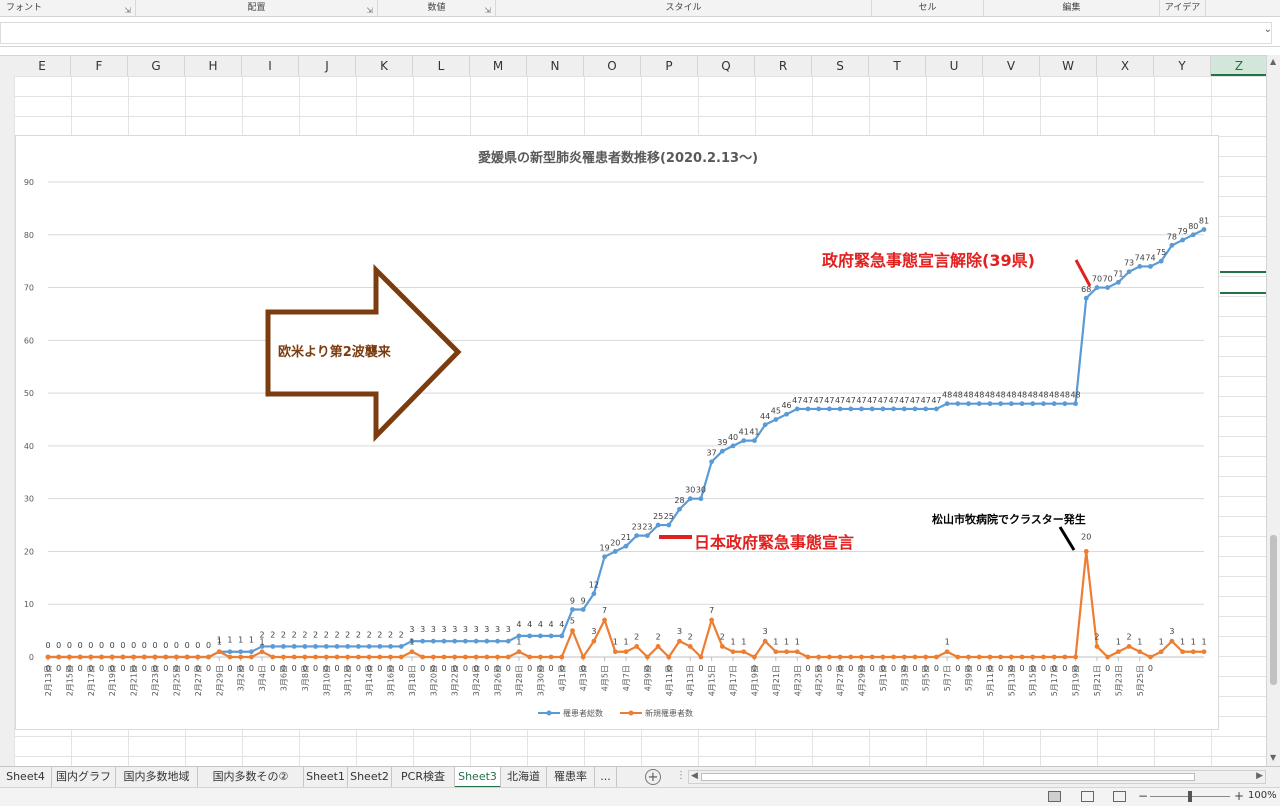  What do you see at coordinates (948, 777) in the screenshot?
I see `horizontal-scroll-thumb` at bounding box center [948, 777].